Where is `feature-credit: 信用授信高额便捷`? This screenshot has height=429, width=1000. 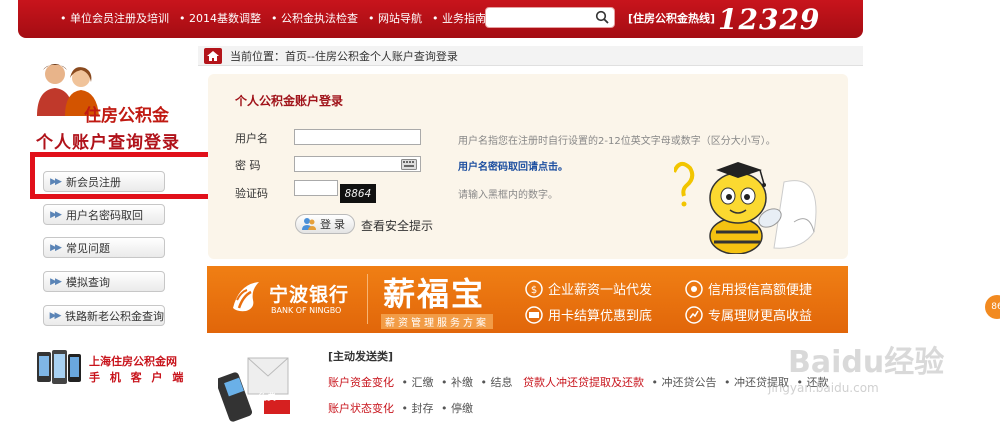
feature-credit: 信用授信高额便捷 is located at coordinates (748, 288).